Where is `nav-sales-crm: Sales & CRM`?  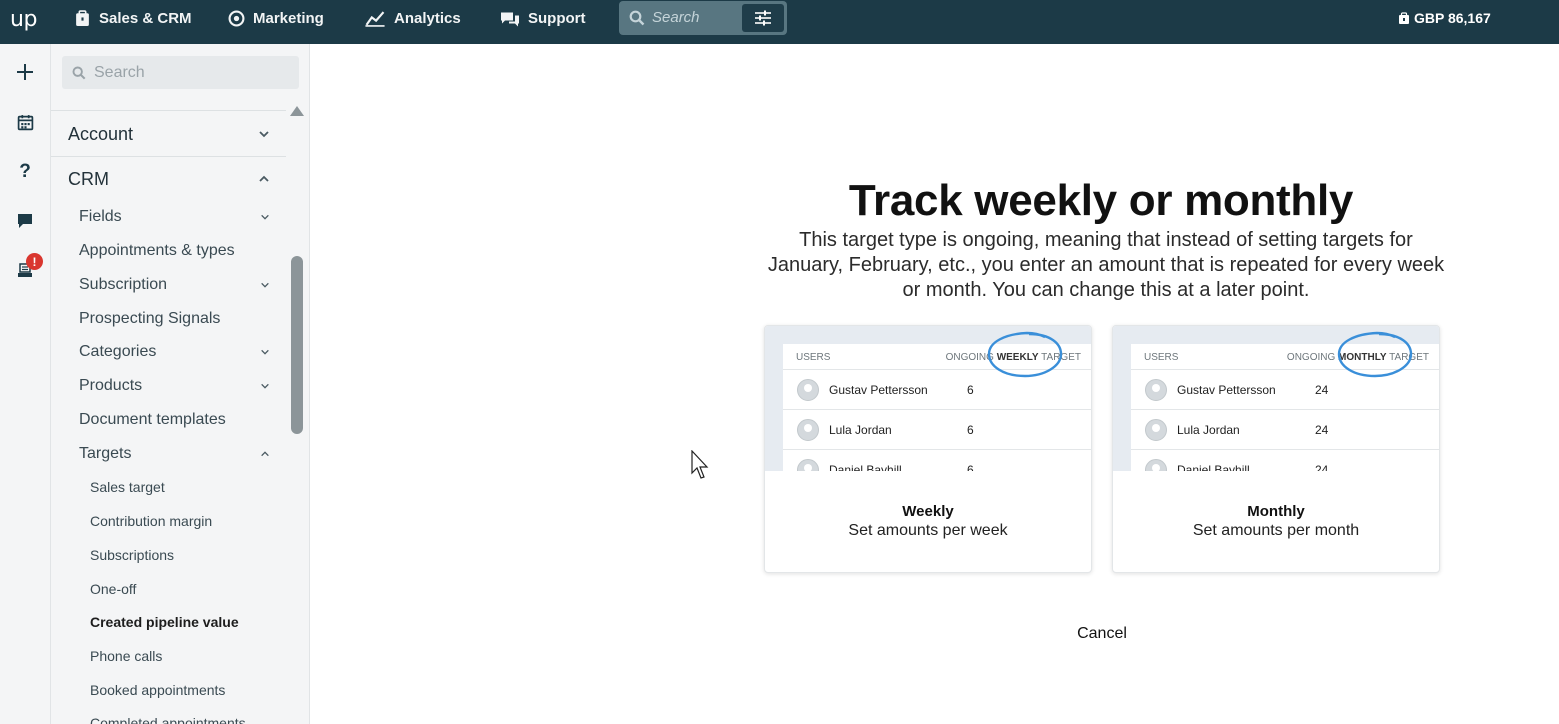 nav-sales-crm: Sales & CRM is located at coordinates (133, 18).